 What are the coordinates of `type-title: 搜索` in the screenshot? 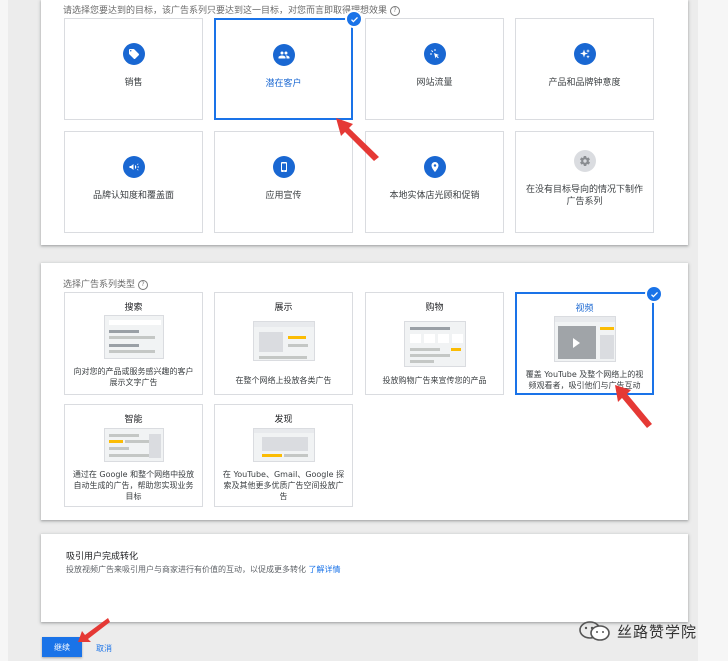 It's located at (133, 308).